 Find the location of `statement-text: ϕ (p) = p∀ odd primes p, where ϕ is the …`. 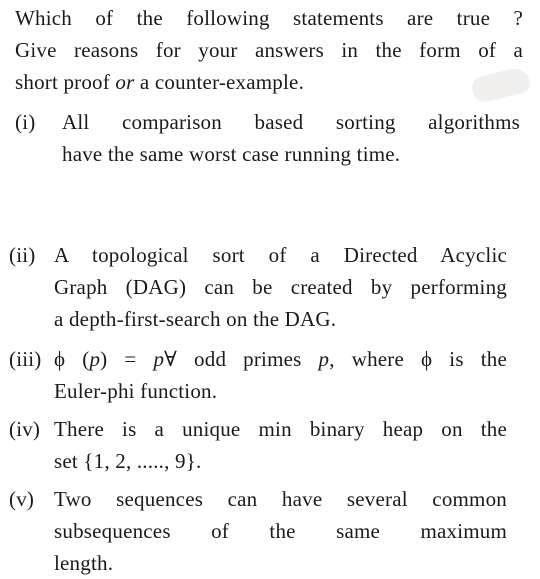

statement-text: ϕ (p) = p∀ odd primes p, where ϕ is the … is located at coordinates (280, 375).